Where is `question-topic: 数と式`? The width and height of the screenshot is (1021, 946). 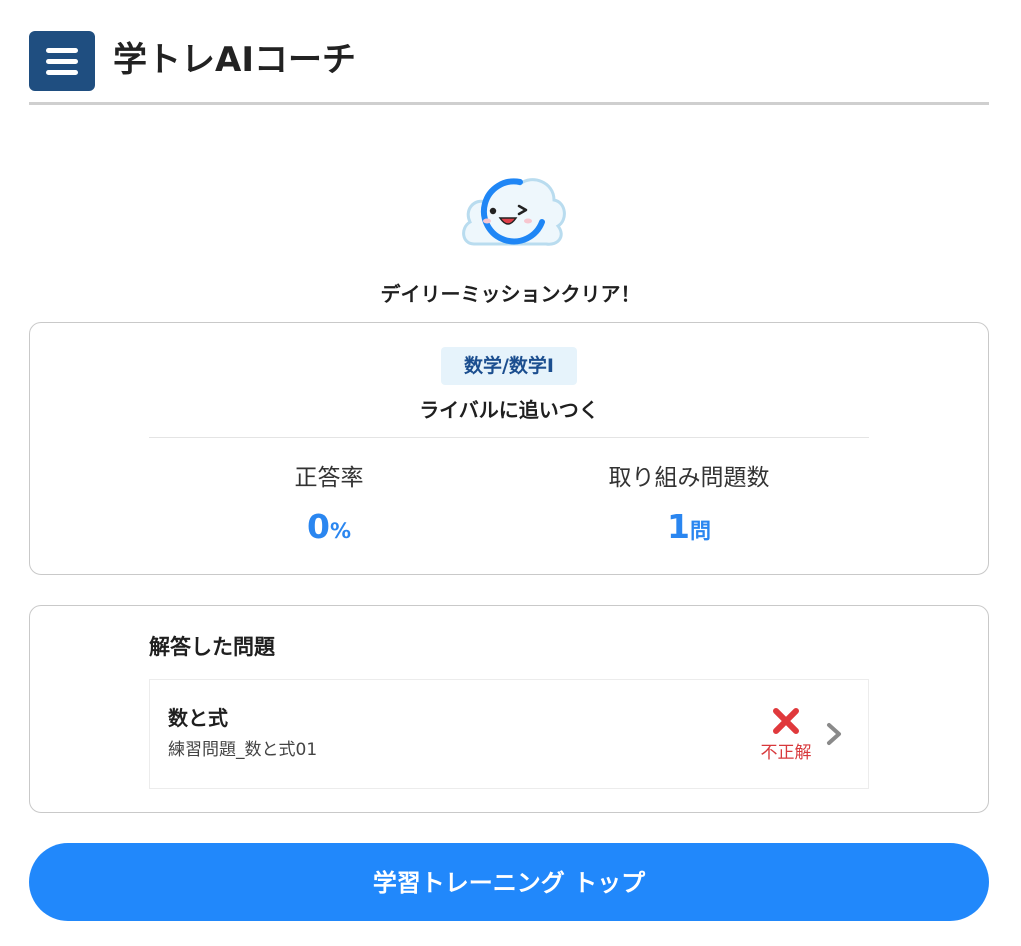 question-topic: 数と式 is located at coordinates (198, 718).